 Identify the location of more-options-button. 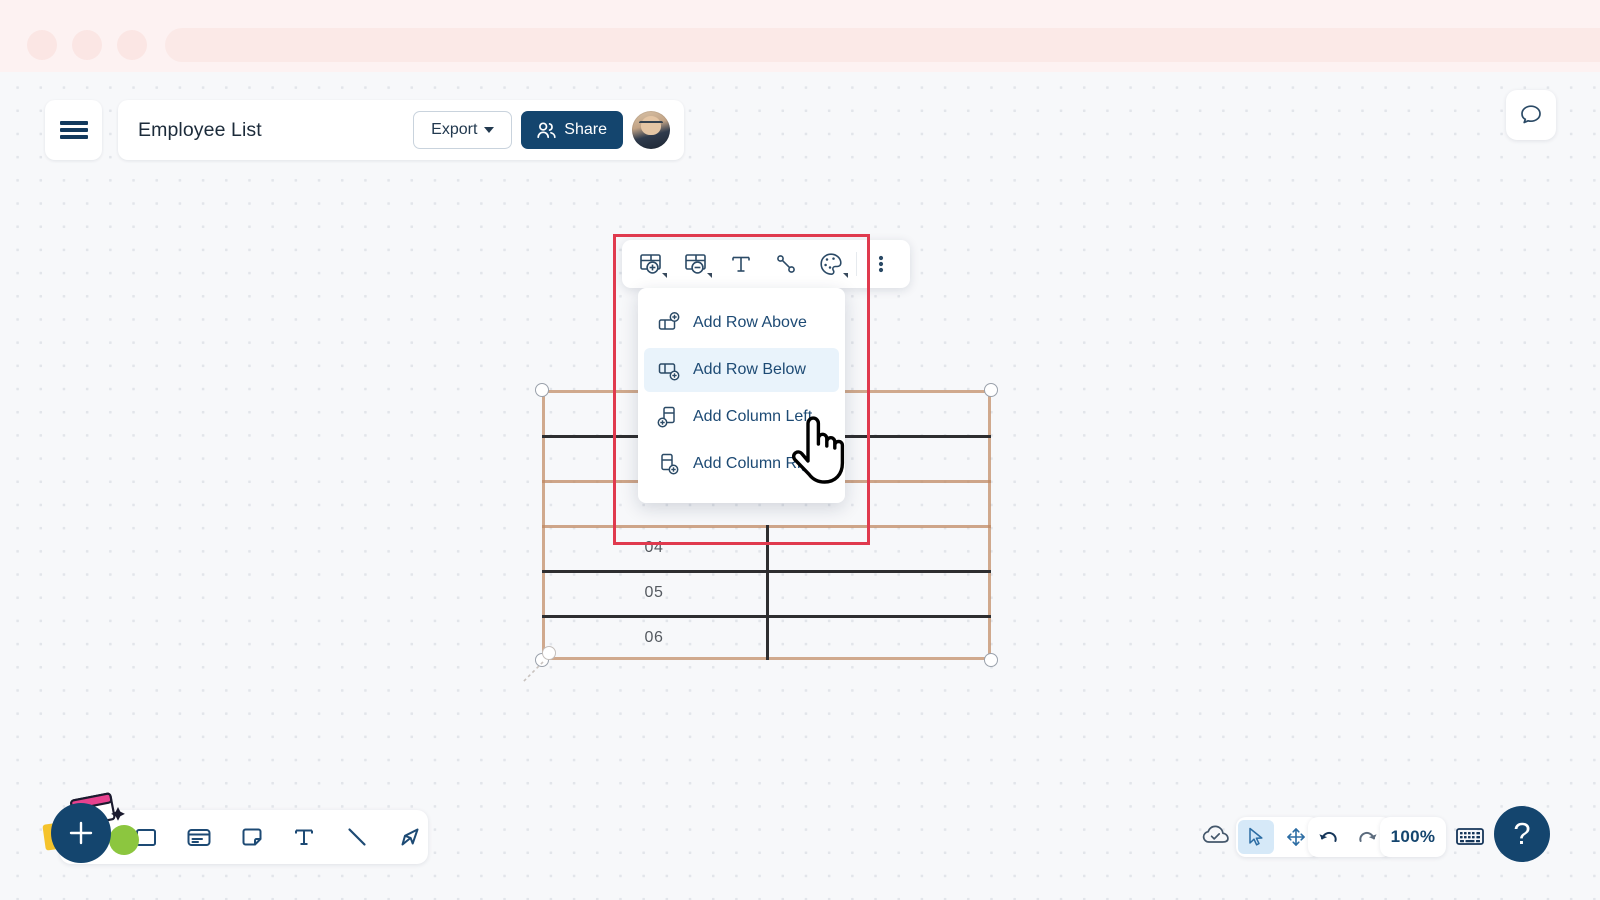
(881, 264).